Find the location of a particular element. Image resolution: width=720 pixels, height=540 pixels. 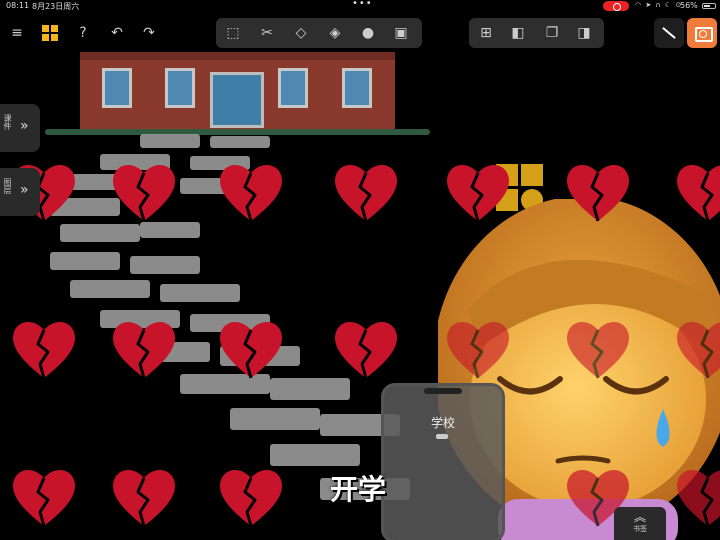

split-icon: ◧ is located at coordinates (518, 33).